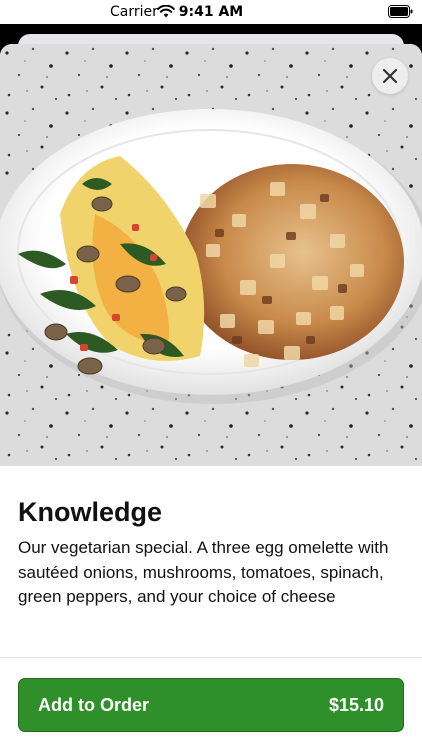  I want to click on status-time: 9:41 AM, so click(211, 12).